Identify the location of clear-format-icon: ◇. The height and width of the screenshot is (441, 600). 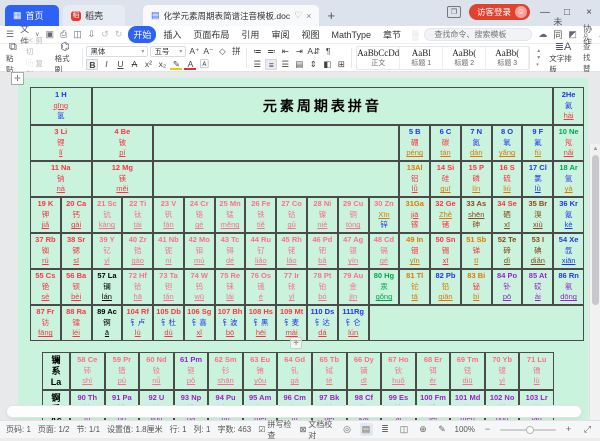
(222, 51).